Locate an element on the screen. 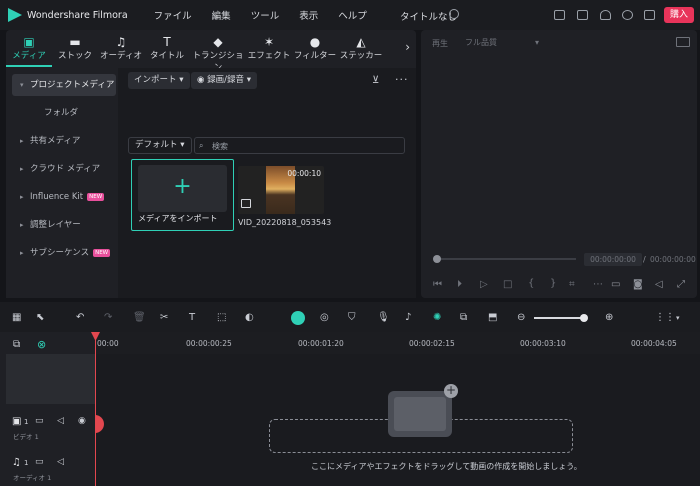 This screenshot has width=700, height=486. layout-icon is located at coordinates (559, 15).